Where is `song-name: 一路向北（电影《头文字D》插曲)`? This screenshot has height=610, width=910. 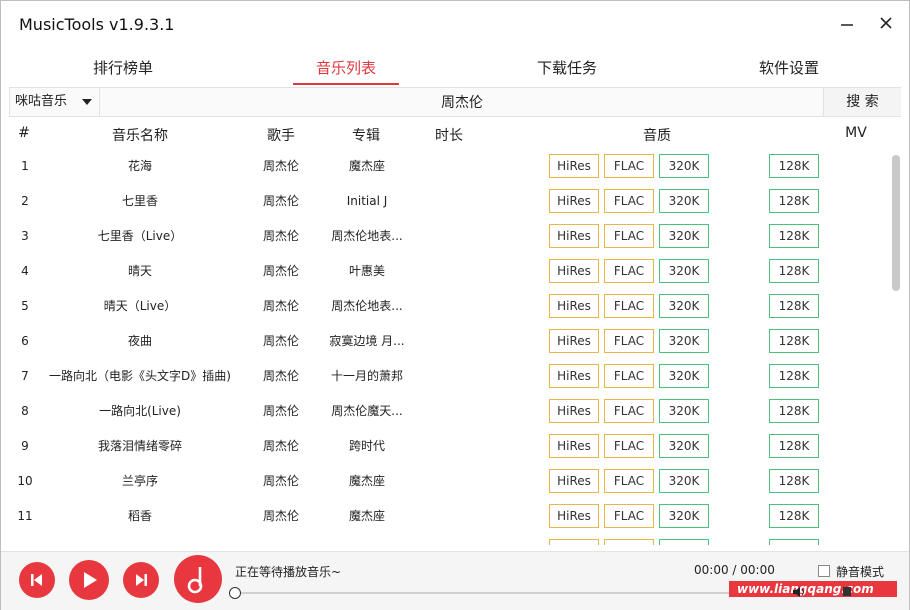 song-name: 一路向北（电影《头文字D》插曲) is located at coordinates (140, 376).